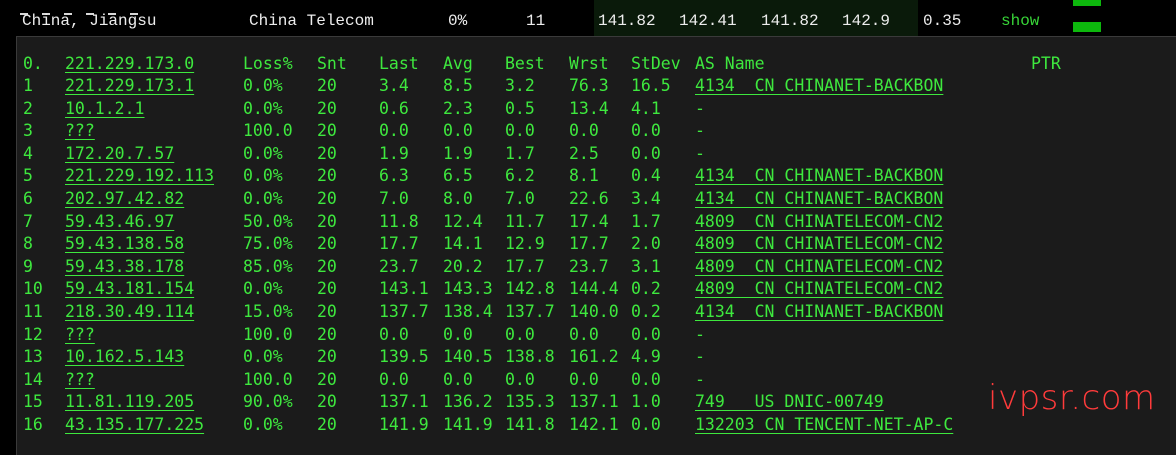  What do you see at coordinates (33, 63) in the screenshot?
I see `hop-header: 0.` at bounding box center [33, 63].